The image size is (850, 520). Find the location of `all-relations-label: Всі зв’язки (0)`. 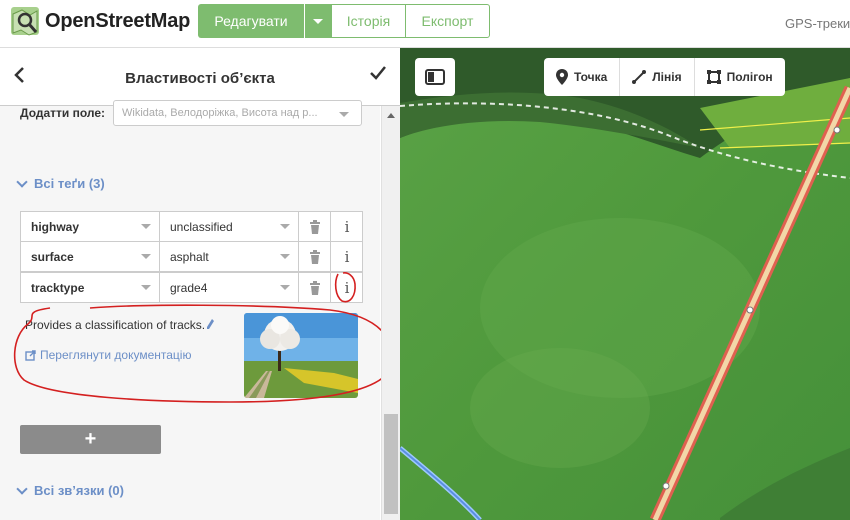

all-relations-label: Всі зв’язки (0) is located at coordinates (79, 490).